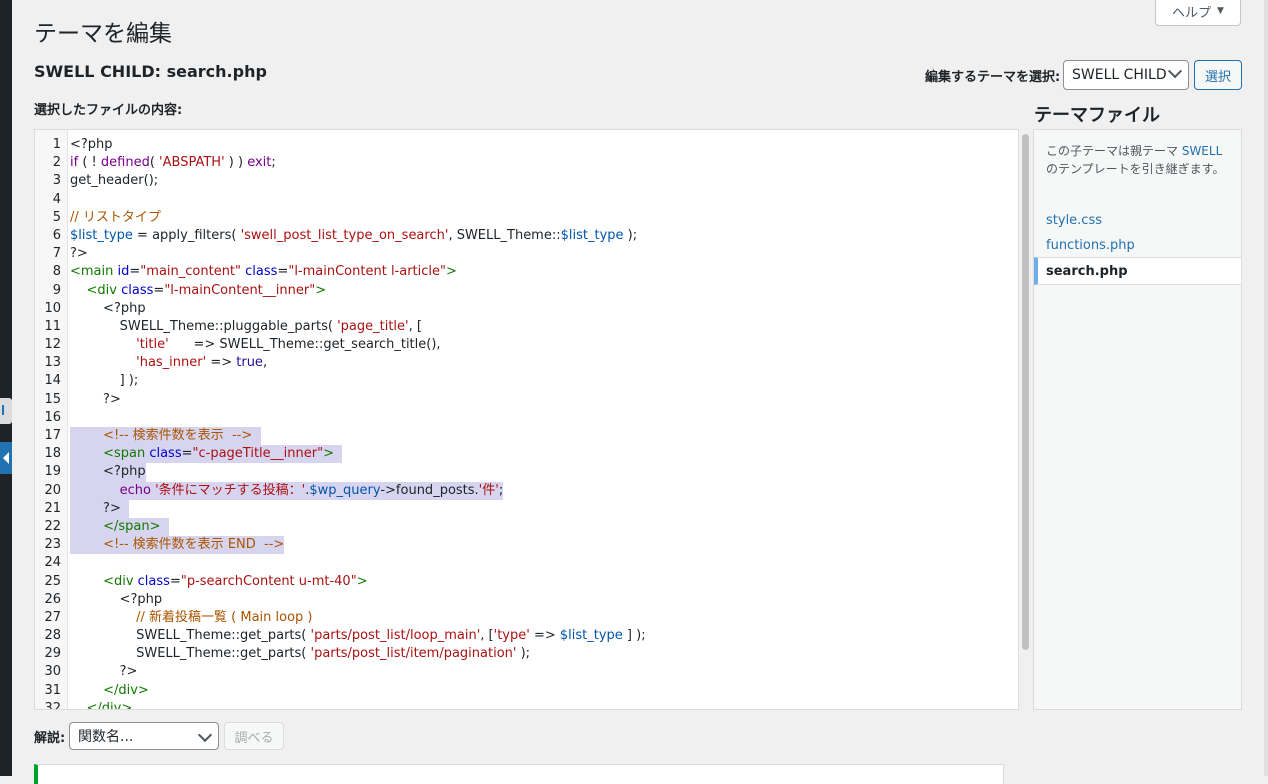 The image size is (1268, 784). I want to click on editor-scrollbar-thumb, so click(1025, 392).